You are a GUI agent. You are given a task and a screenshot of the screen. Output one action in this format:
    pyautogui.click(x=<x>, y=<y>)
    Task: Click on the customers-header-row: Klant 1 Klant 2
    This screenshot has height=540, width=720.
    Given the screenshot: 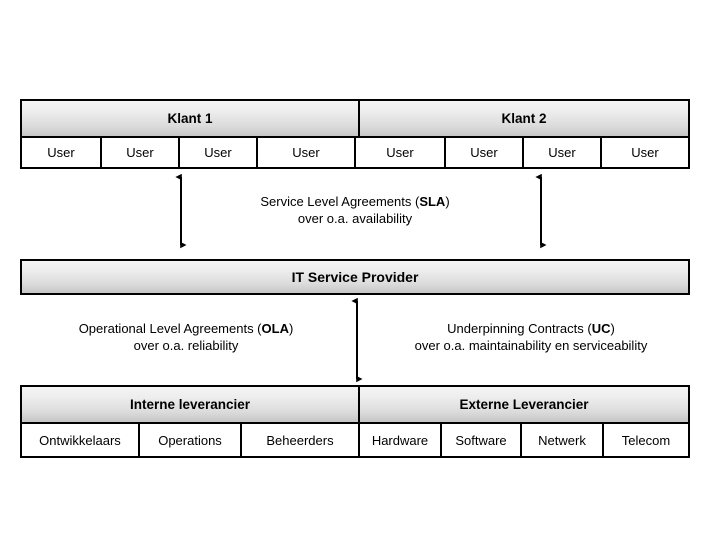 What is the action you would take?
    pyautogui.click(x=355, y=118)
    